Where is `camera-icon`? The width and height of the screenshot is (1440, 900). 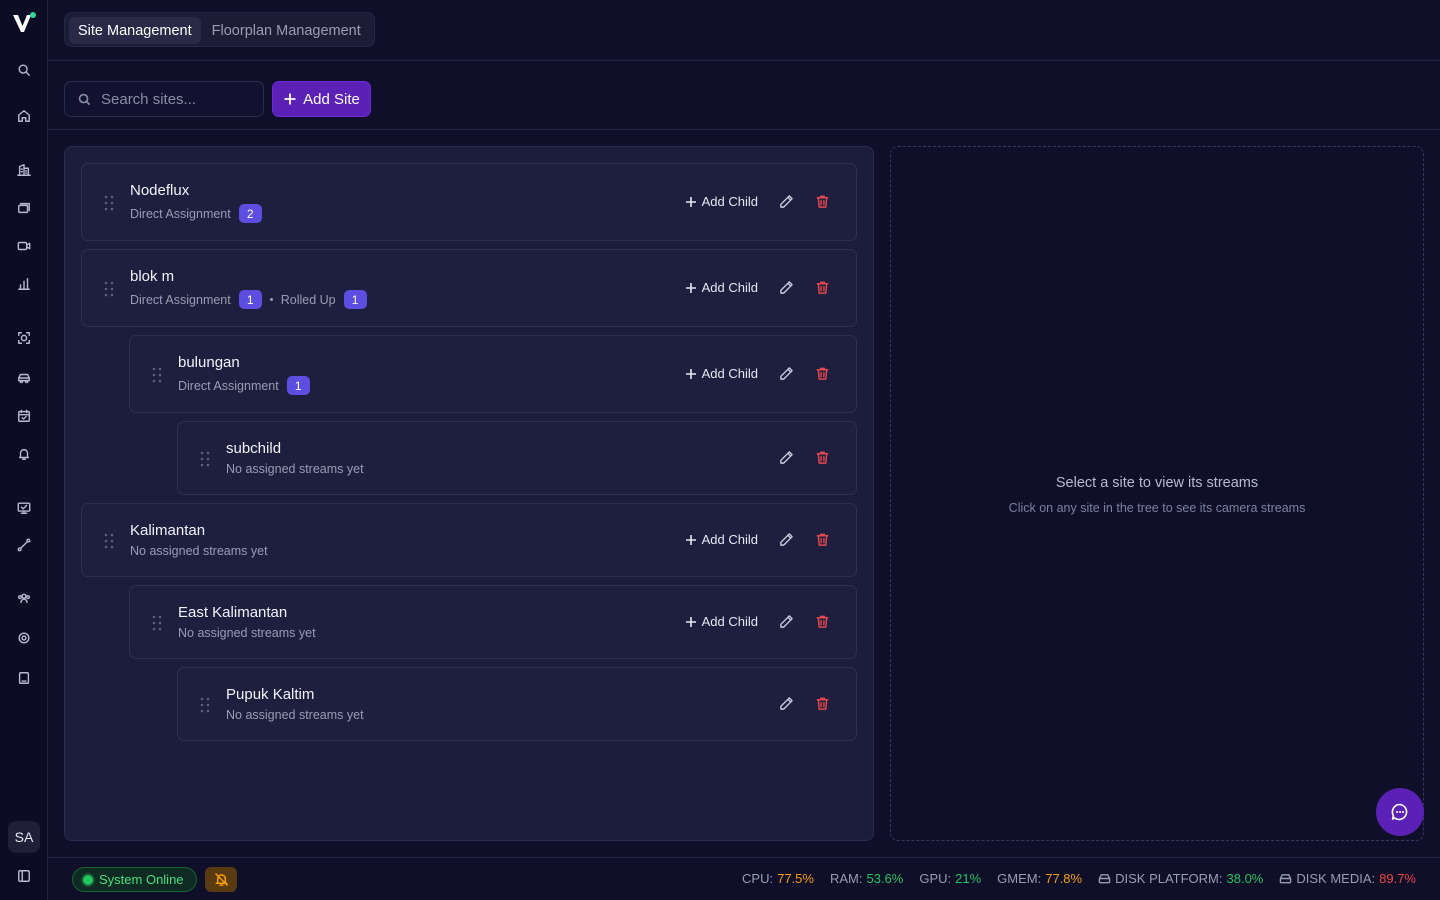 camera-icon is located at coordinates (24, 246).